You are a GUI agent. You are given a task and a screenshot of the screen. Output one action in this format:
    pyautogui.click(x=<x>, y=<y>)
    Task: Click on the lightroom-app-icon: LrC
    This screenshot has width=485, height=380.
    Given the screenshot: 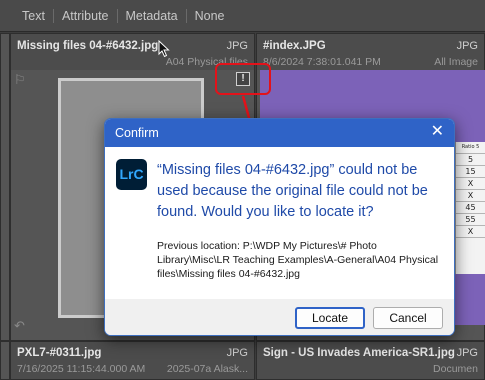 What is the action you would take?
    pyautogui.click(x=131, y=174)
    